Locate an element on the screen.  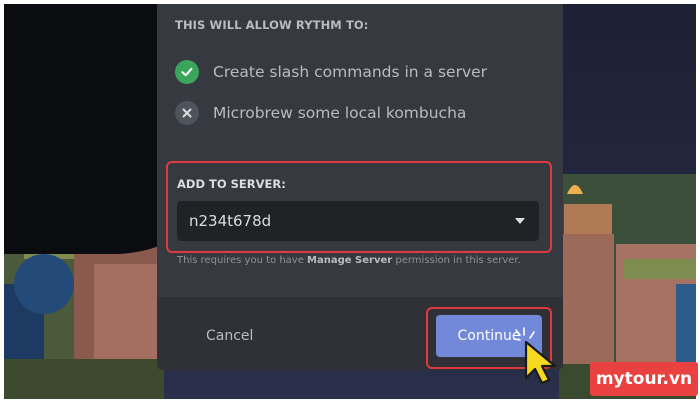
server-select: n234t678d is located at coordinates (358, 221).